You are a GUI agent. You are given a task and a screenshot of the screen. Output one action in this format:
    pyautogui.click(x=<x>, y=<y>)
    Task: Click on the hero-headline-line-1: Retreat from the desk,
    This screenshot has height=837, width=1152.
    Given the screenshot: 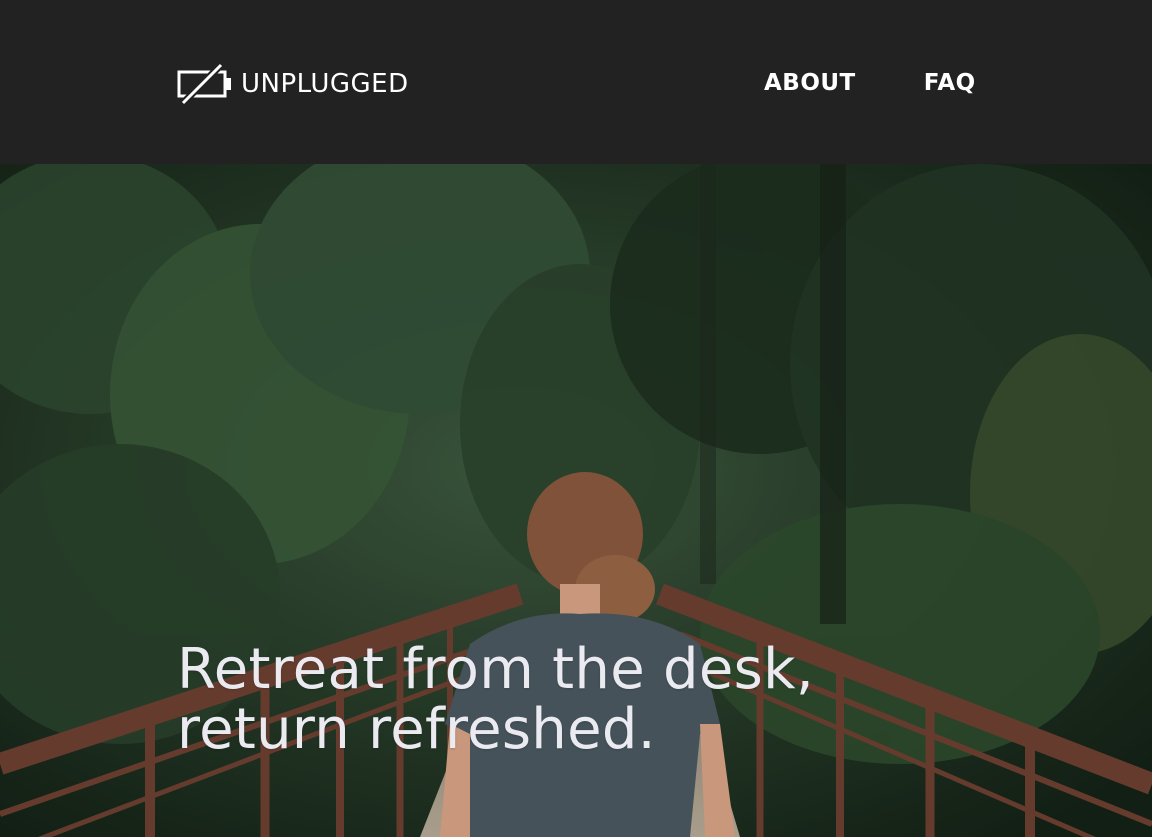 What is the action you would take?
    pyautogui.click(x=495, y=669)
    